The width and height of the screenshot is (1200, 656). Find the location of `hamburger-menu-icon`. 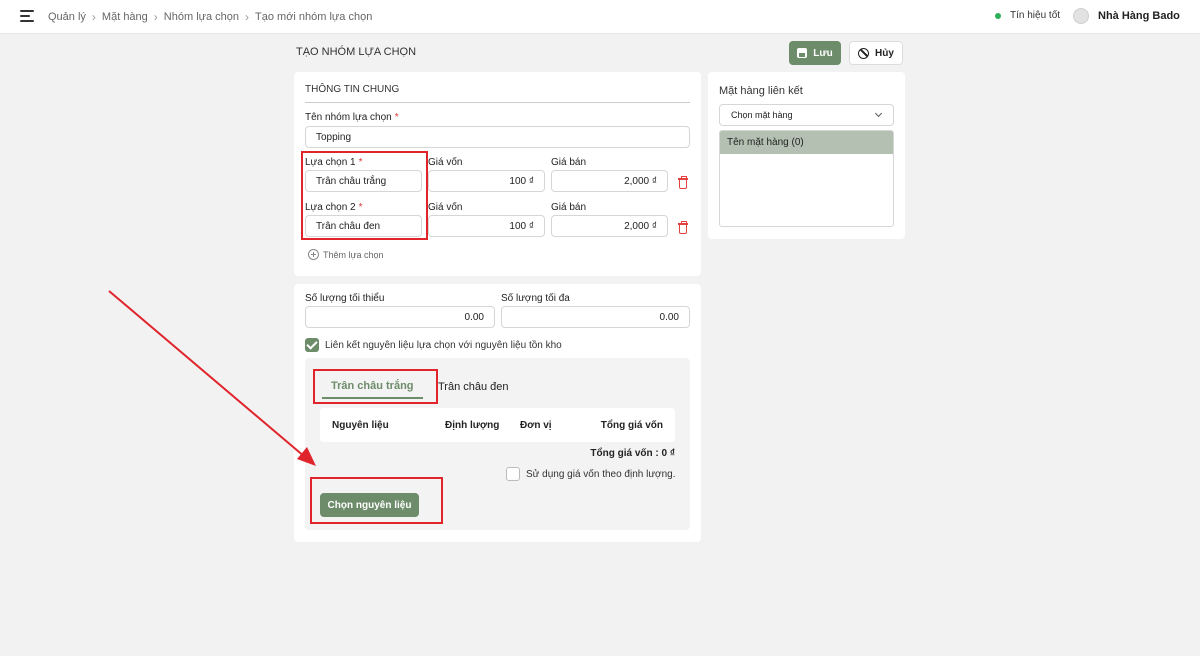

hamburger-menu-icon is located at coordinates (27, 16).